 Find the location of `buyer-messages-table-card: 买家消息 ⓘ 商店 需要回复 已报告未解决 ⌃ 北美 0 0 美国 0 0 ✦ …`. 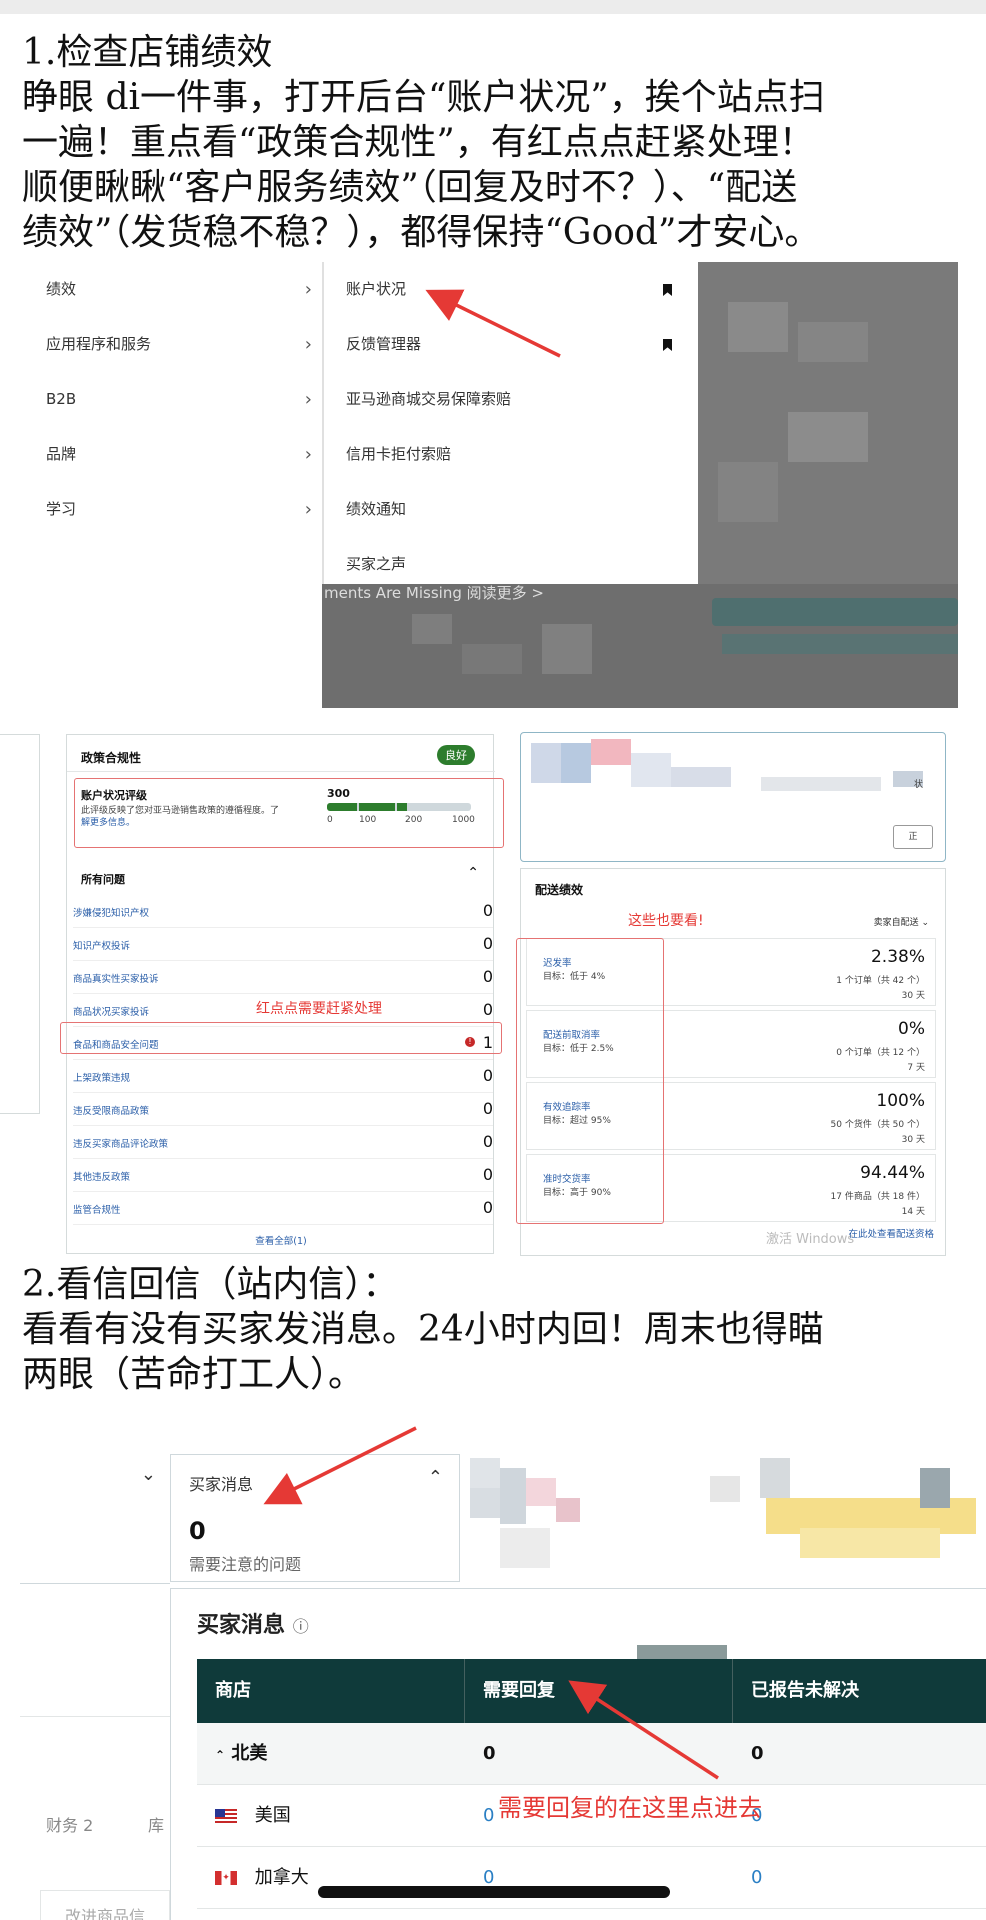

buyer-messages-table-card: 买家消息 ⓘ 商店 需要回复 已报告未解决 ⌃ 北美 0 0 美国 0 0 ✦ … is located at coordinates (578, 1754).